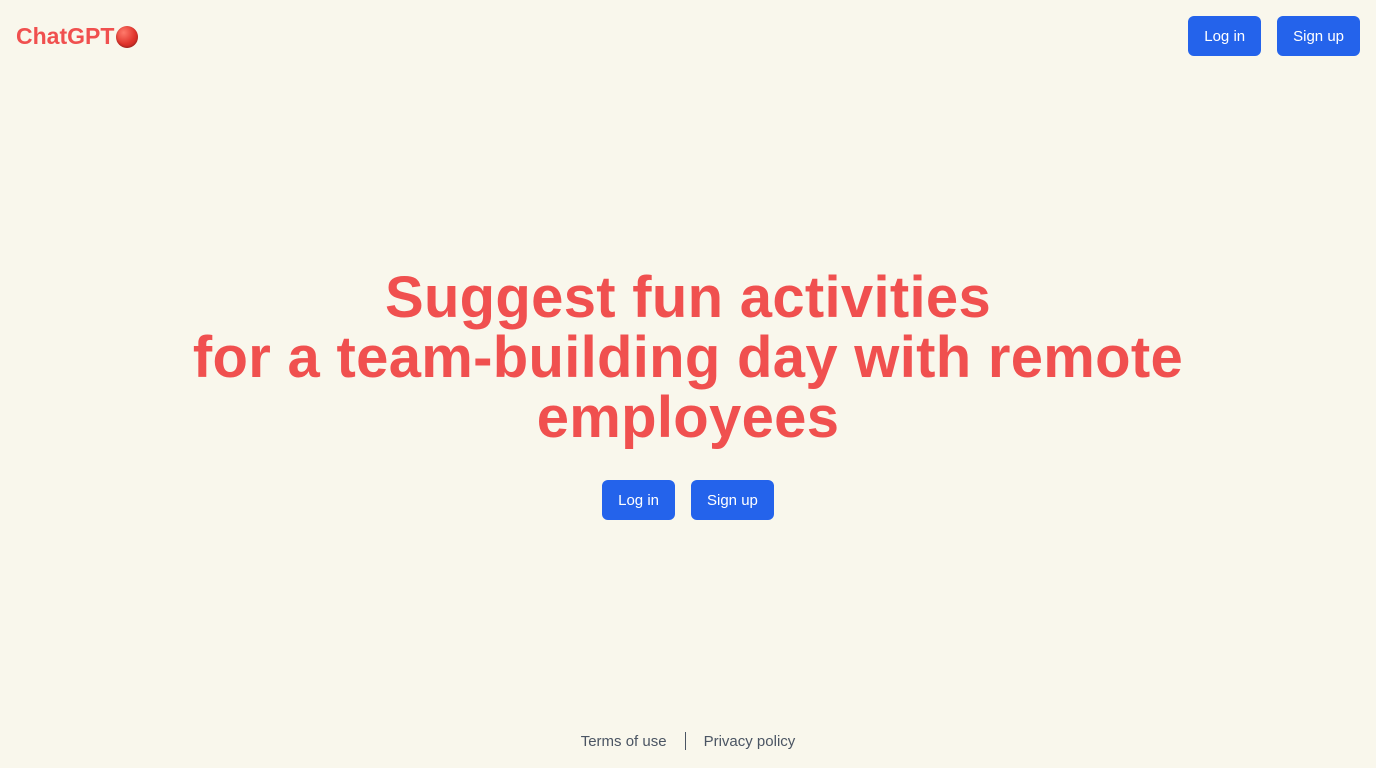 This screenshot has height=768, width=1376. What do you see at coordinates (65, 36) in the screenshot?
I see `brand-name: ChatGPT` at bounding box center [65, 36].